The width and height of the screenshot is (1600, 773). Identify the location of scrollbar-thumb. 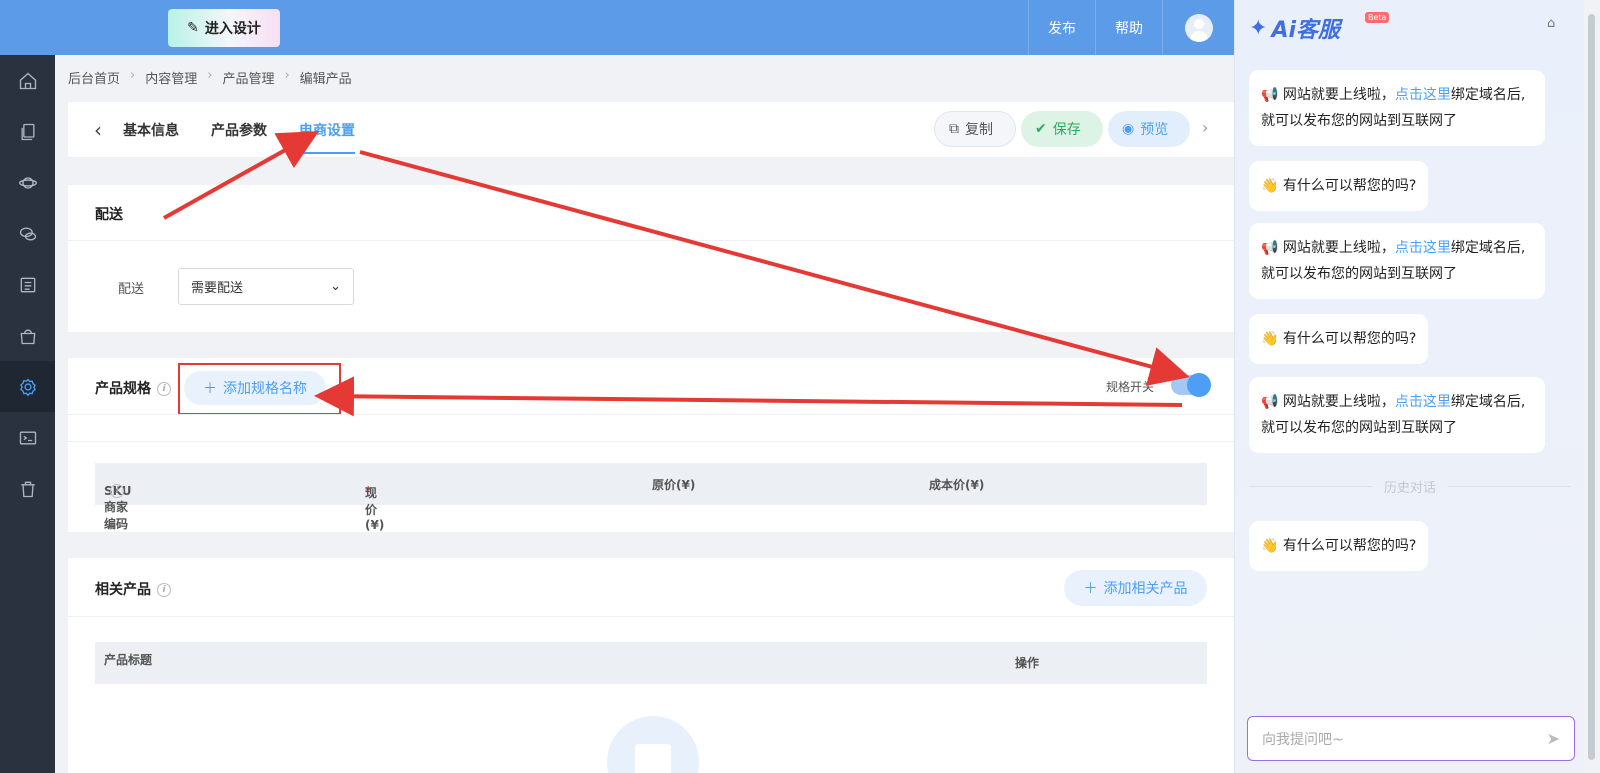
(1591, 387).